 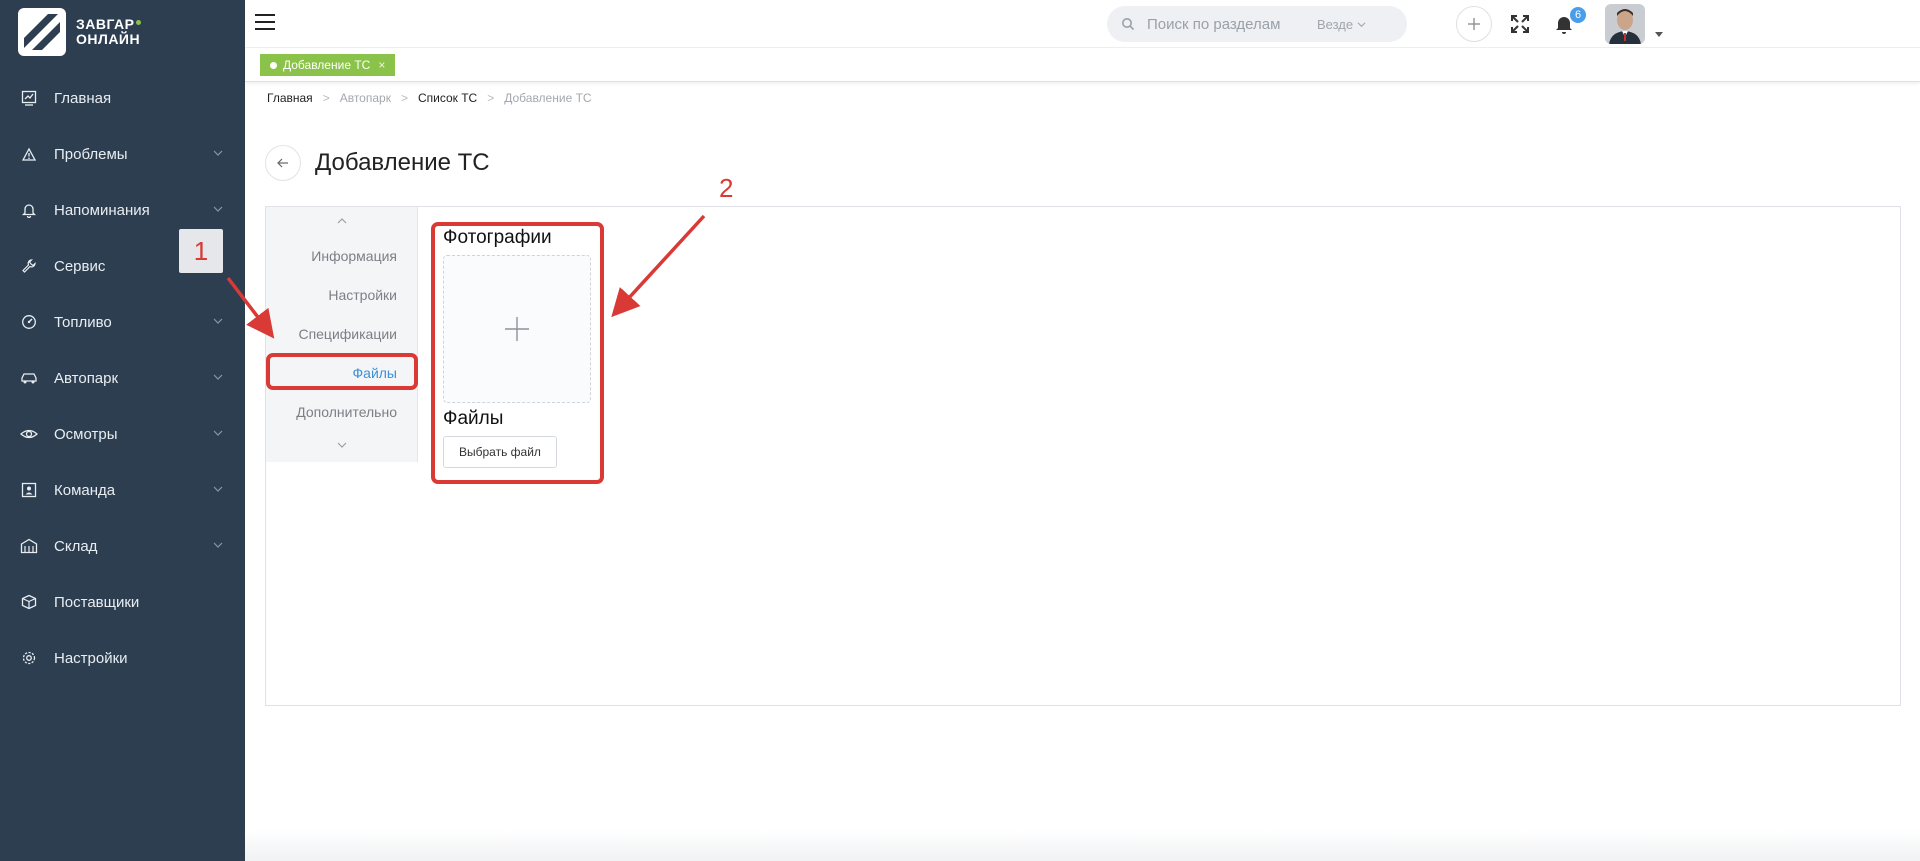 I want to click on section-nav-extra: Дополнительно, so click(x=346, y=412).